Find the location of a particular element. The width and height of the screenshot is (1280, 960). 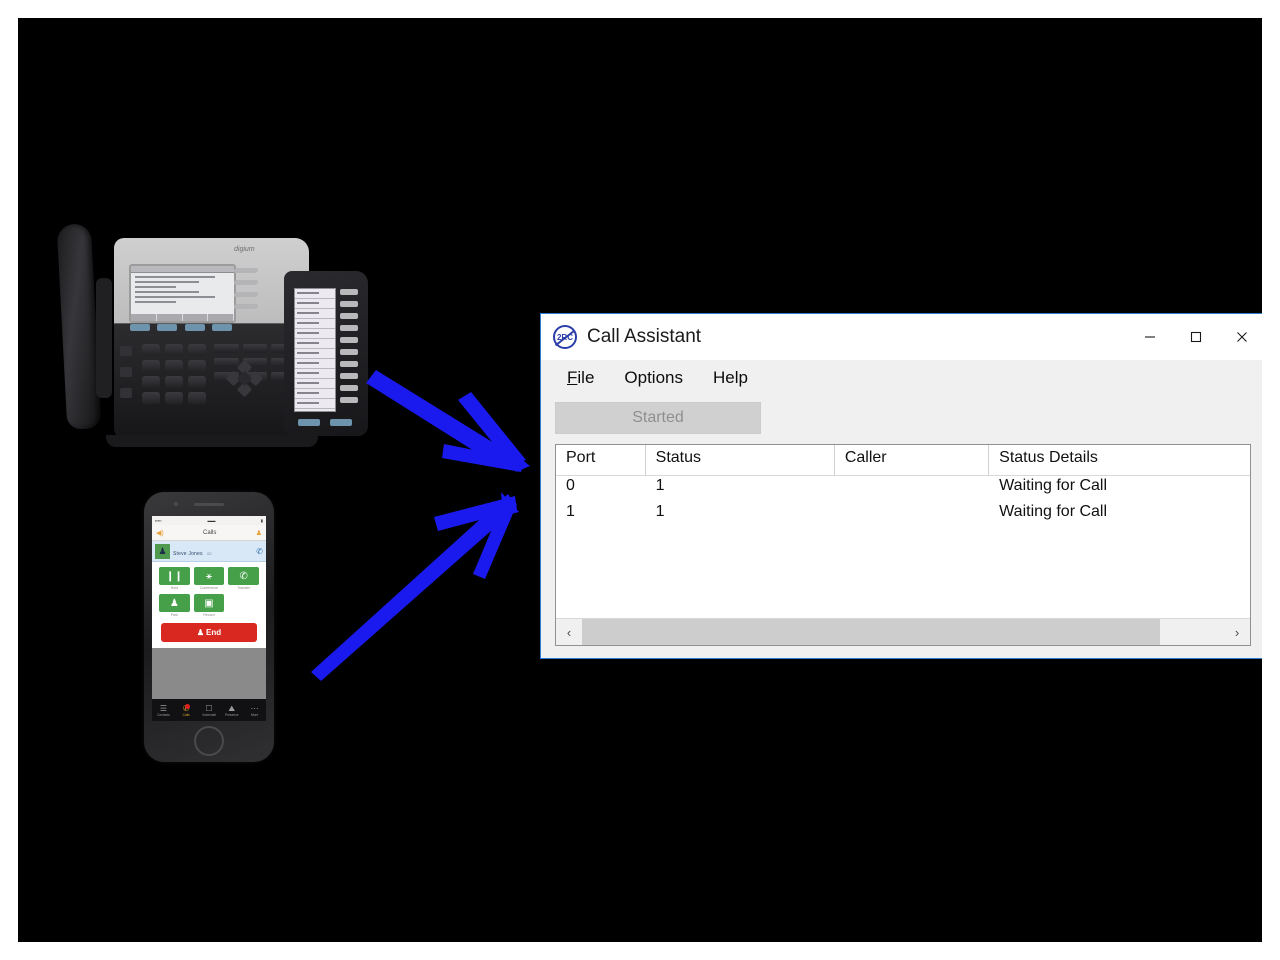

home-button is located at coordinates (209, 741).